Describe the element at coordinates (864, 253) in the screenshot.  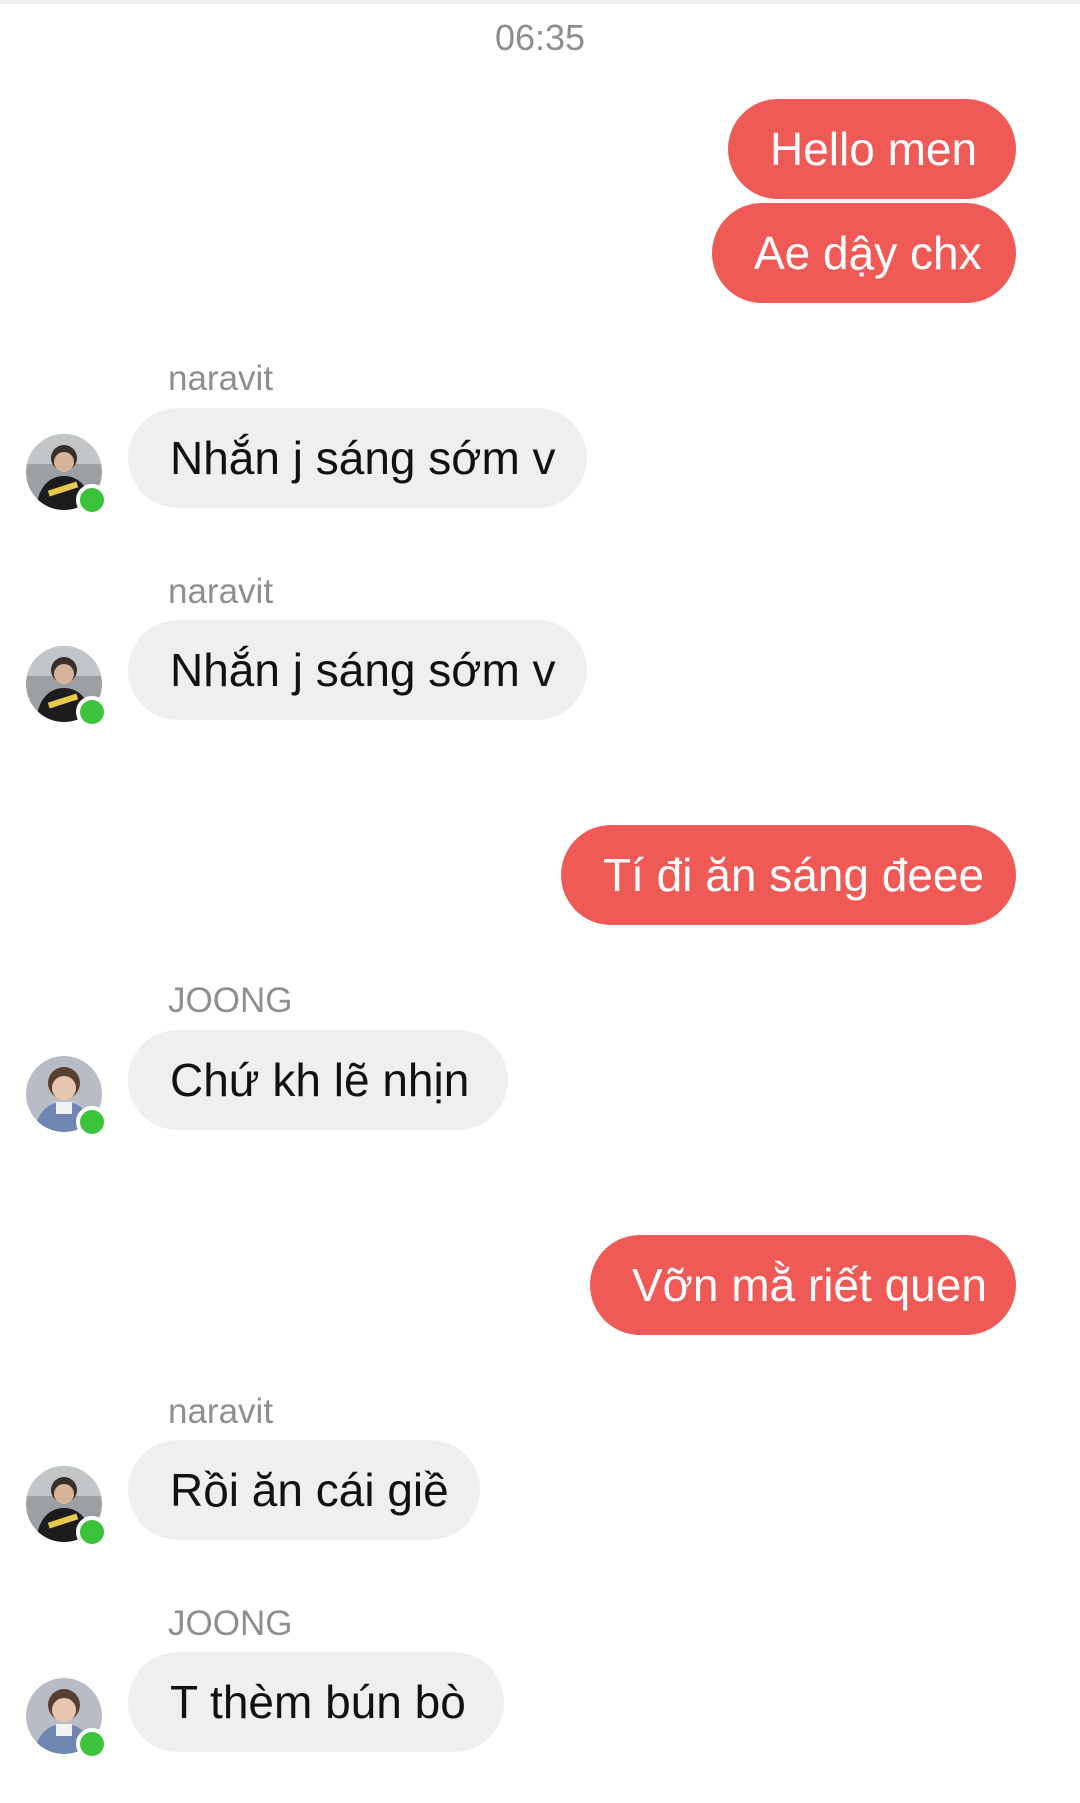
I see `outgoing-message: Ae dậy chx` at that location.